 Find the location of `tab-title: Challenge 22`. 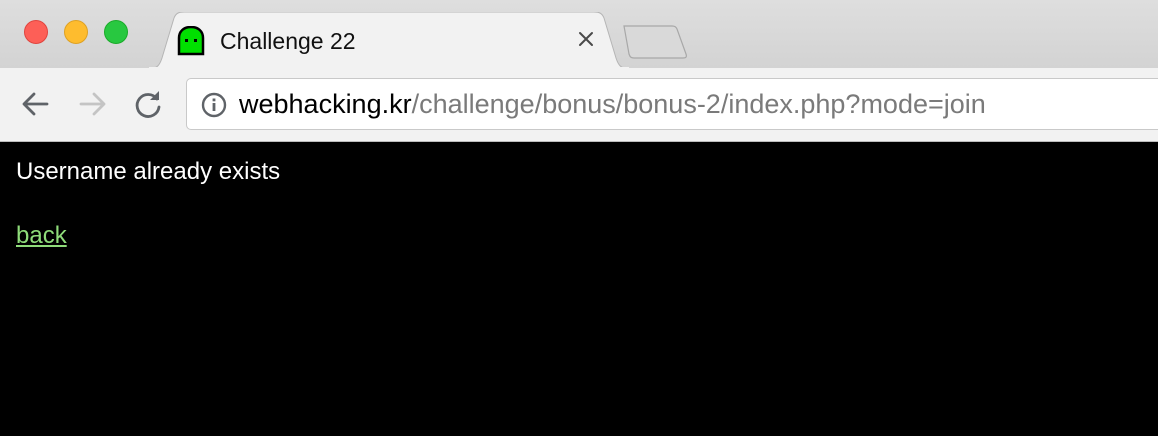

tab-title: Challenge 22 is located at coordinates (288, 41).